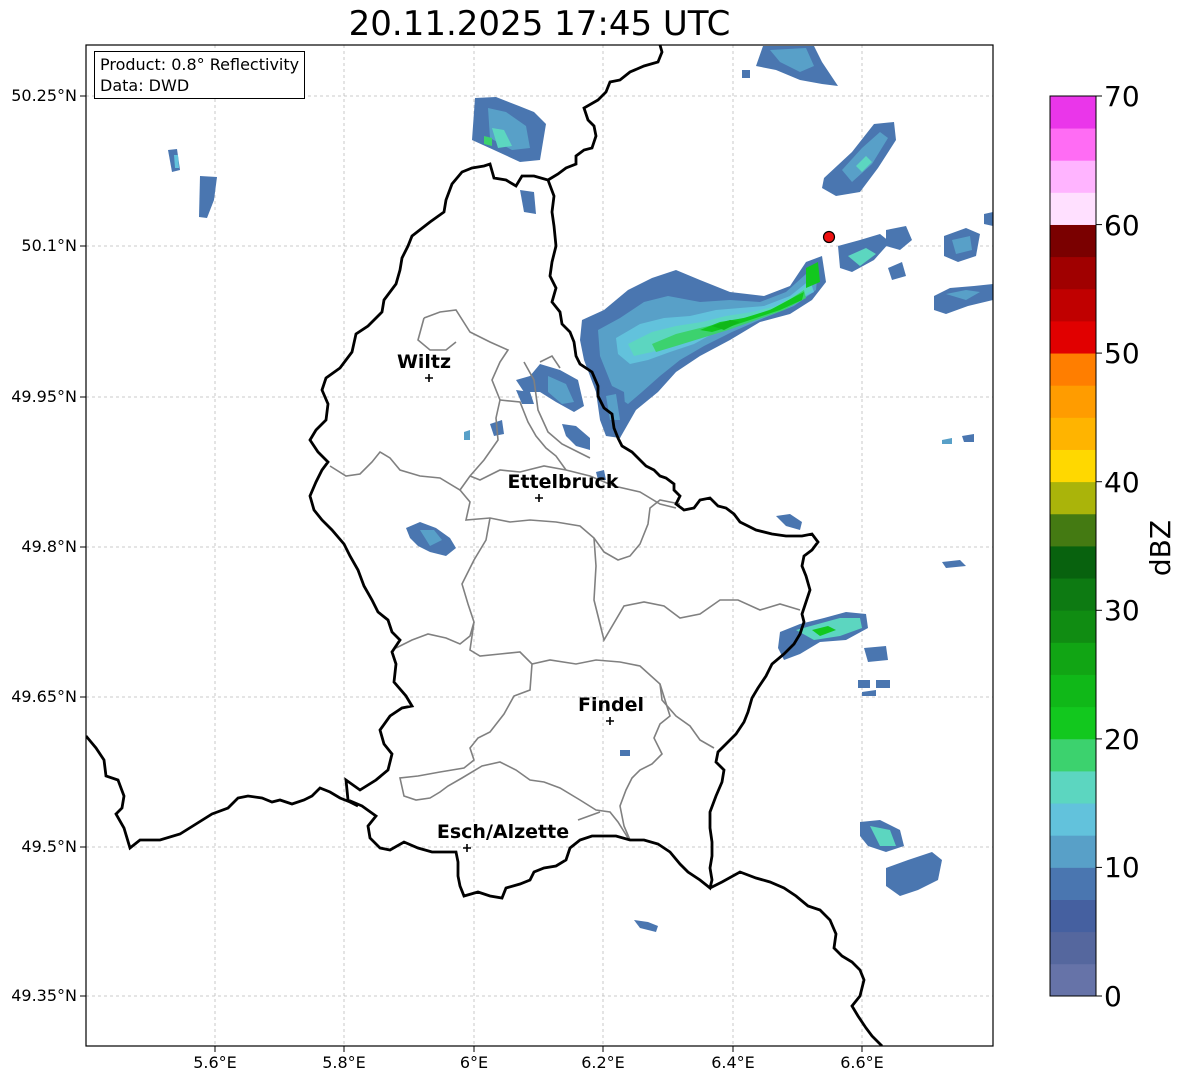 The height and width of the screenshot is (1081, 1184). Describe the element at coordinates (49, 245) in the screenshot. I see `lat-tick-label: 50.1°N` at that location.